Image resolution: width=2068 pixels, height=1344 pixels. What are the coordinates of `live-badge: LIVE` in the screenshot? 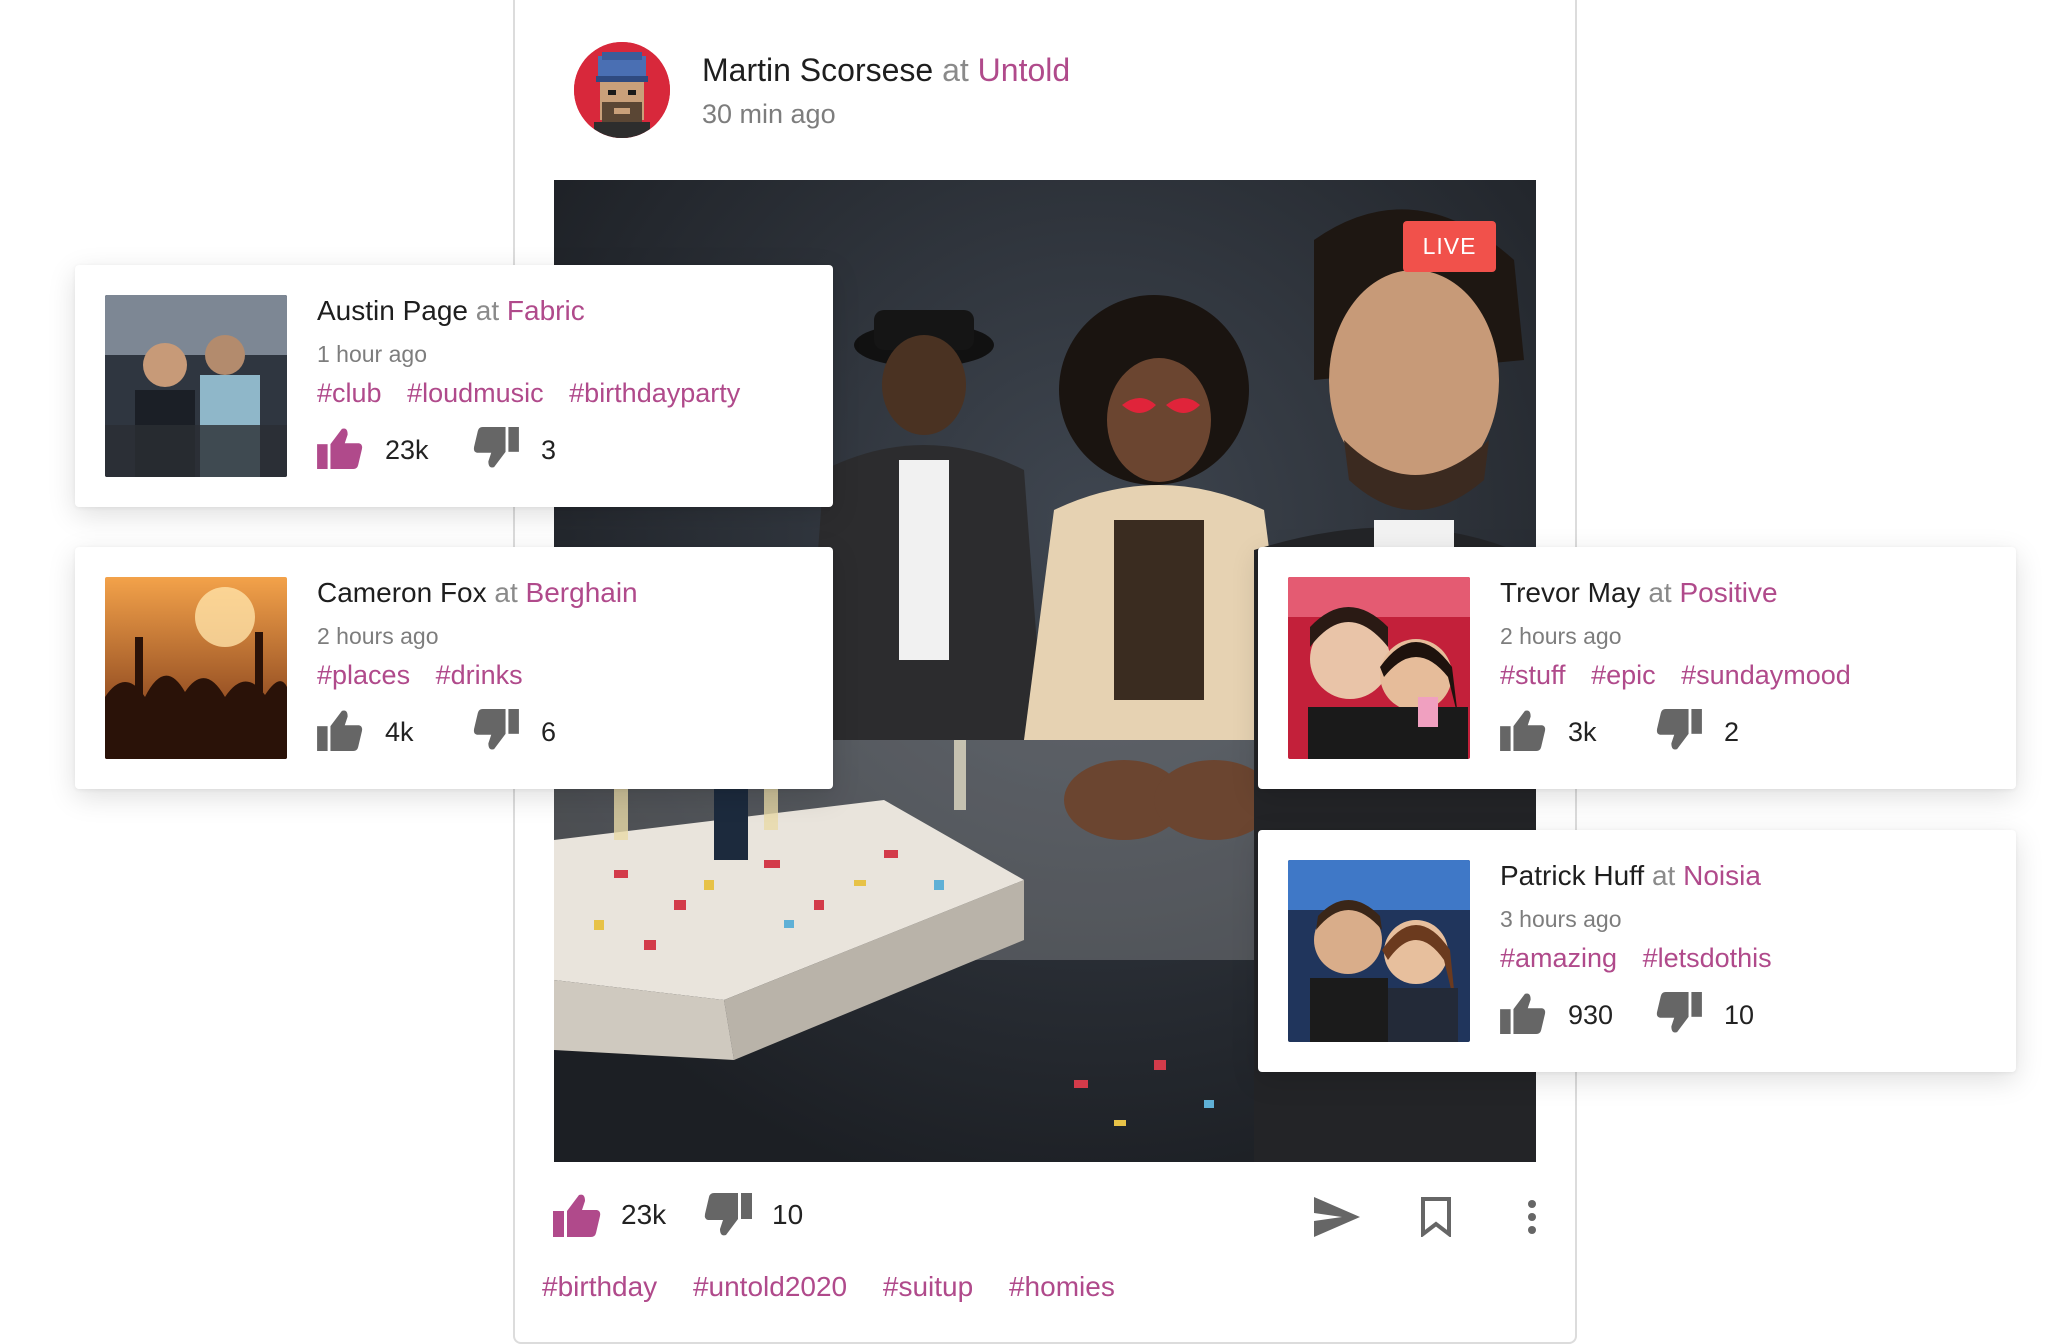 It's located at (1449, 246).